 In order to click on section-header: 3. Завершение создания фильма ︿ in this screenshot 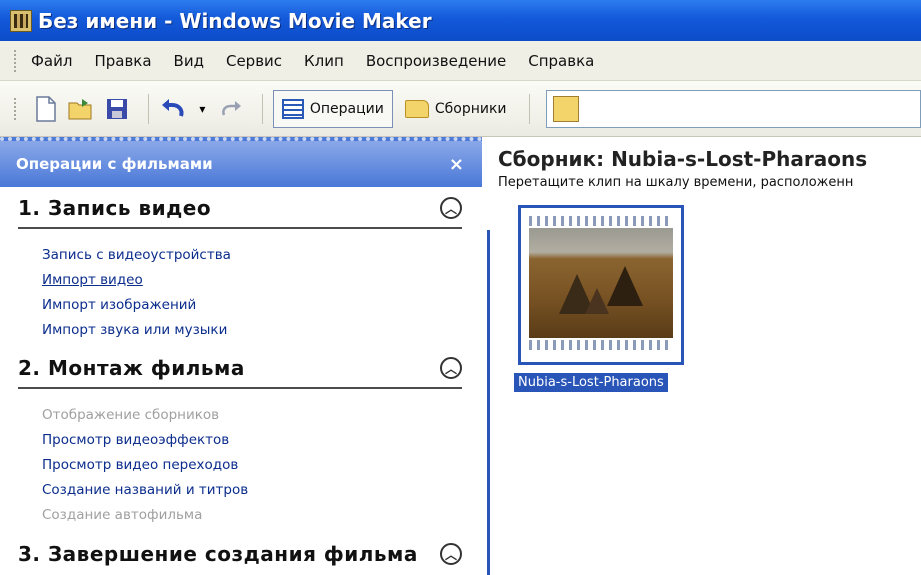, I will do `click(240, 554)`.